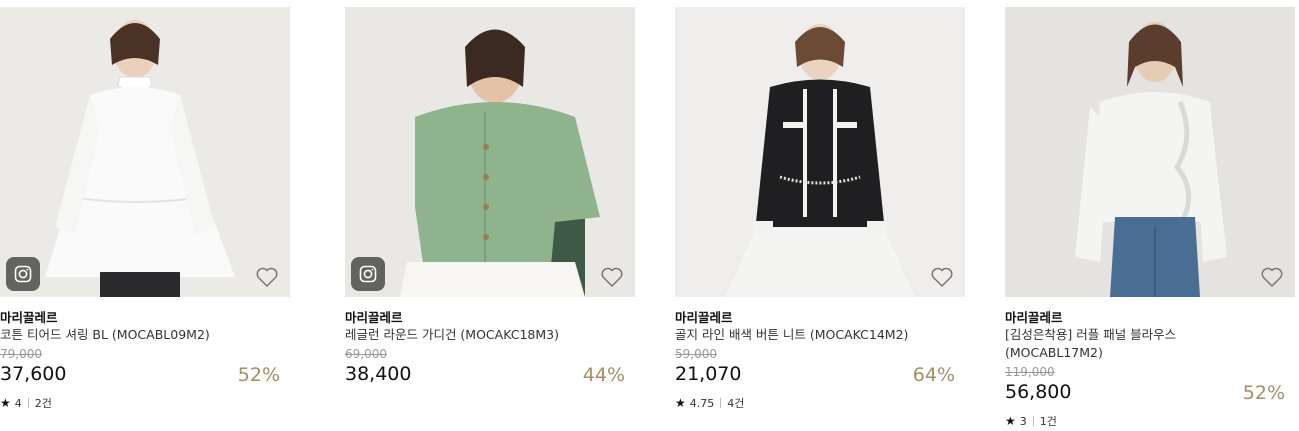 The height and width of the screenshot is (431, 1299). I want to click on rating-summary: ★ 4 2건, so click(145, 403).